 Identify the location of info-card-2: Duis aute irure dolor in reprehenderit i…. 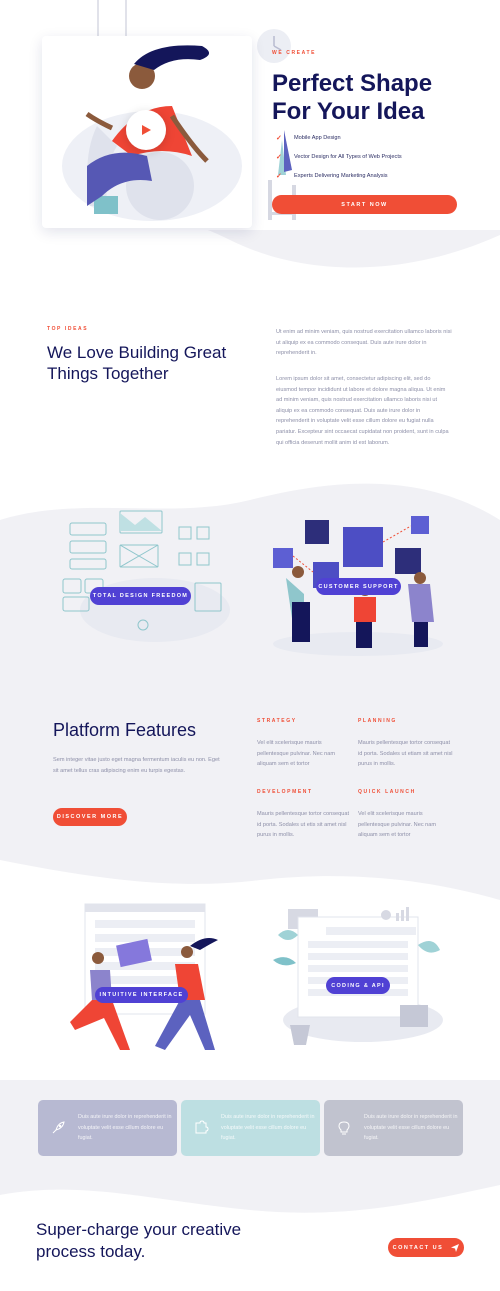
(250, 1128).